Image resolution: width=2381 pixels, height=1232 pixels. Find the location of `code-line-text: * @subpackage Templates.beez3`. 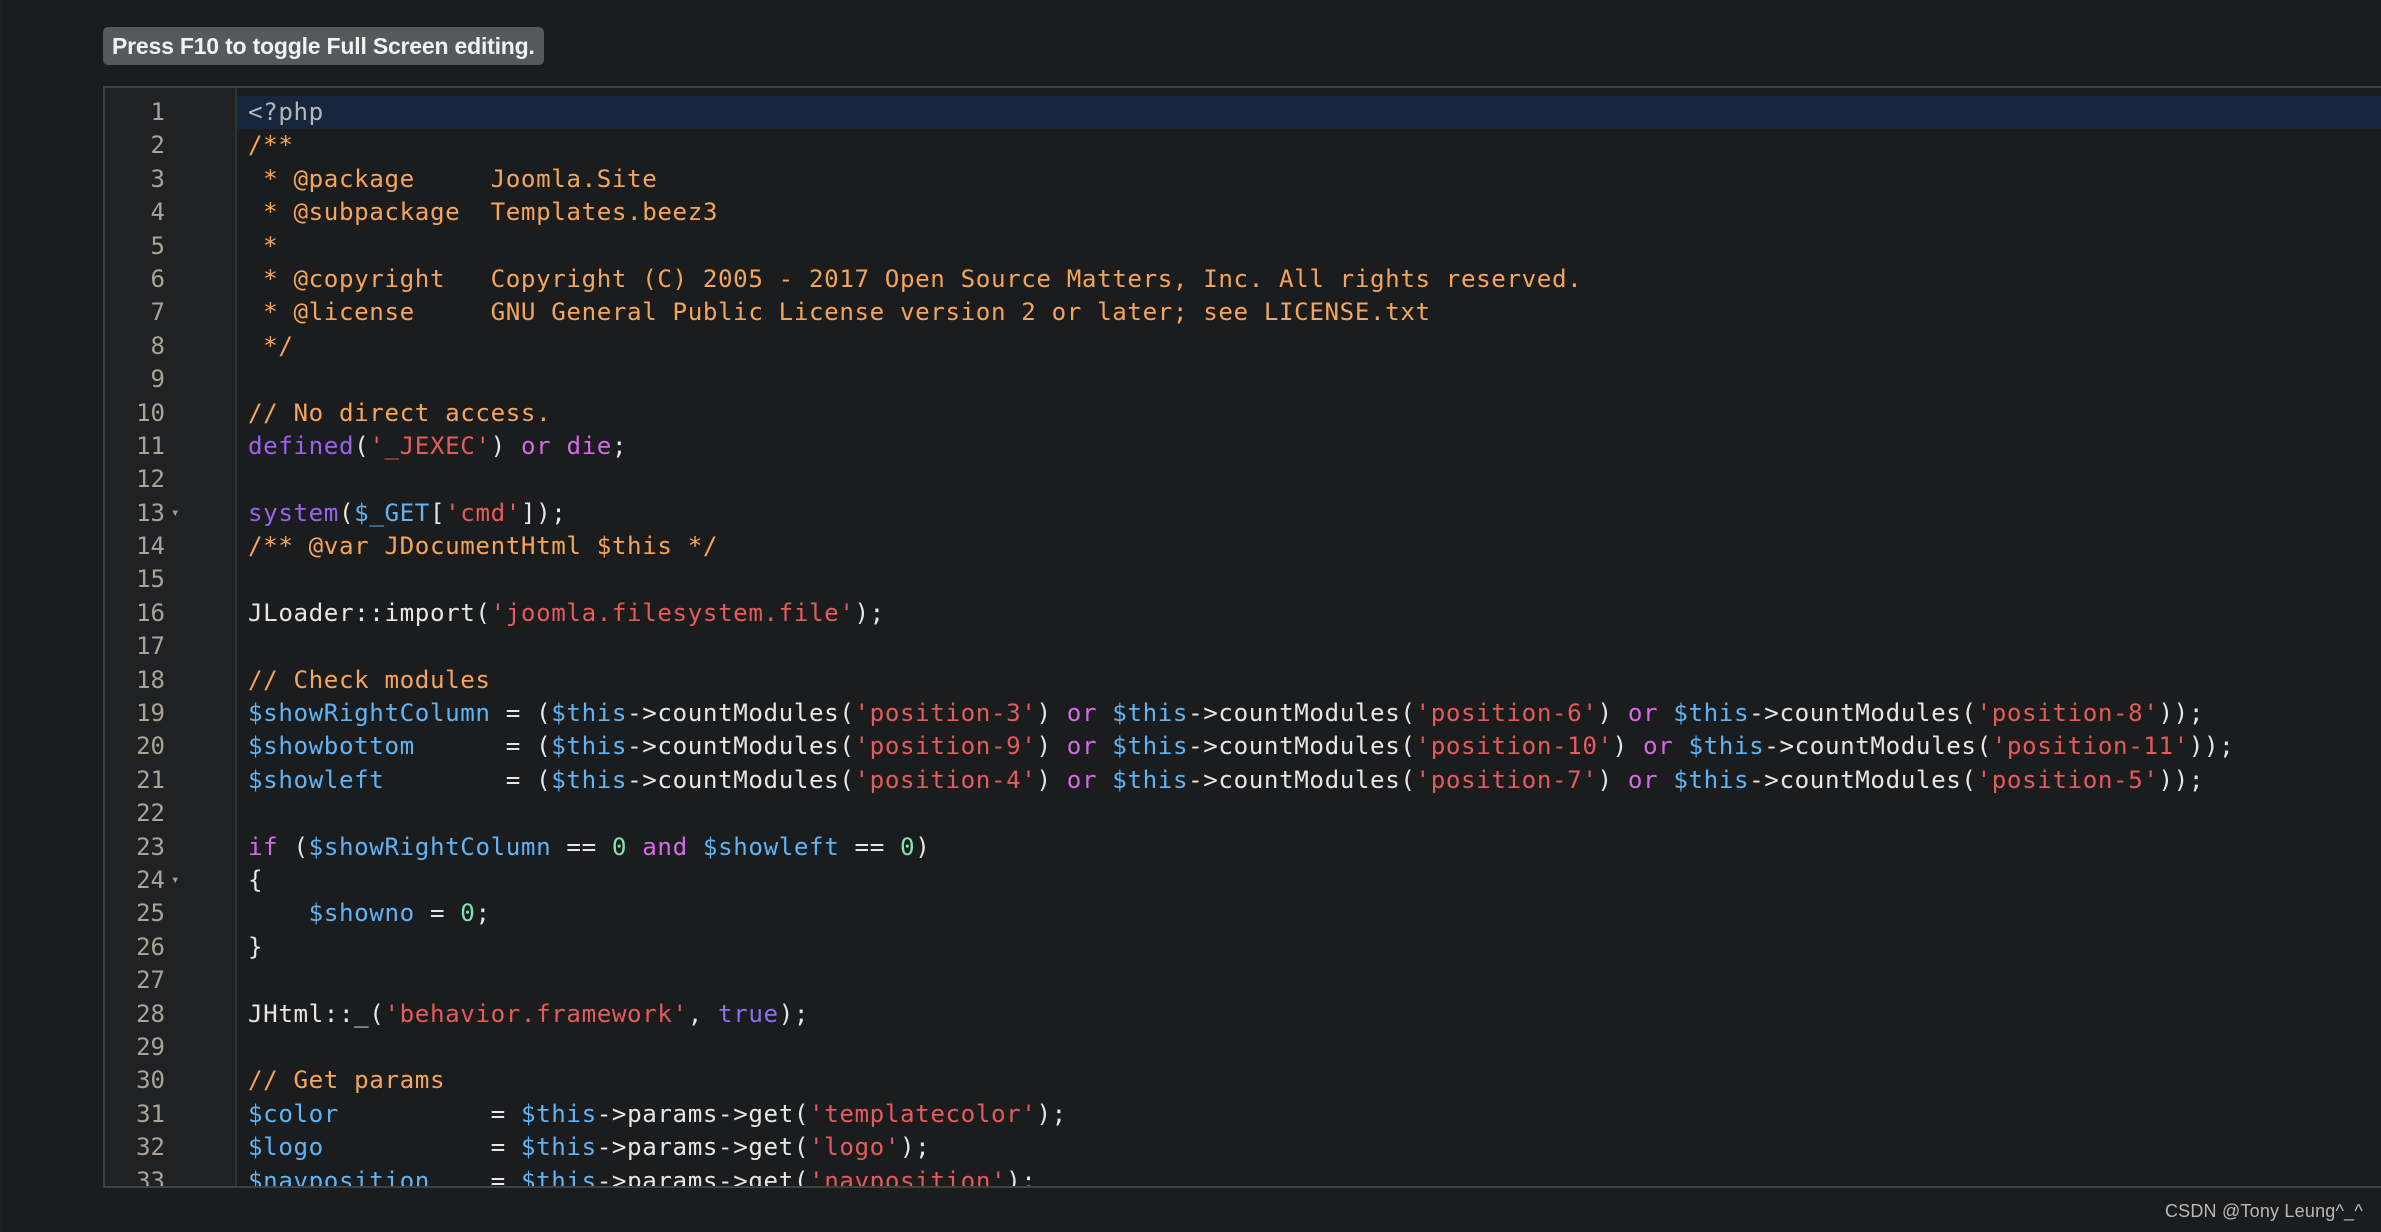

code-line-text: * @subpackage Templates.beez3 is located at coordinates (483, 212).